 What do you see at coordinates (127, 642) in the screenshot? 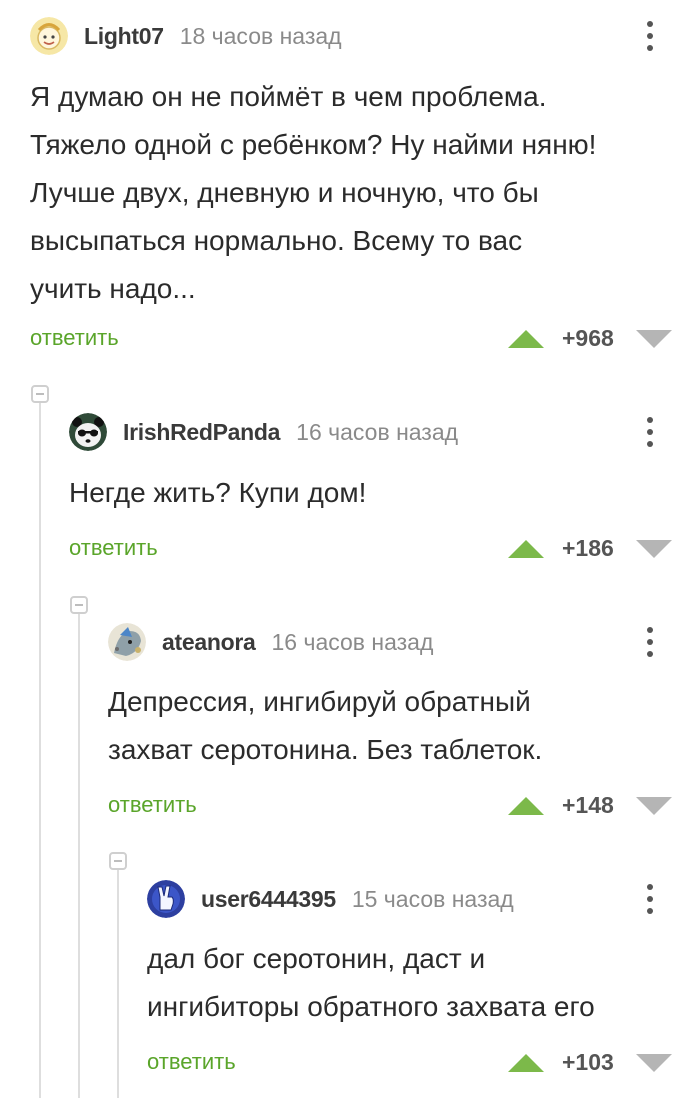
I see `character-avatar` at bounding box center [127, 642].